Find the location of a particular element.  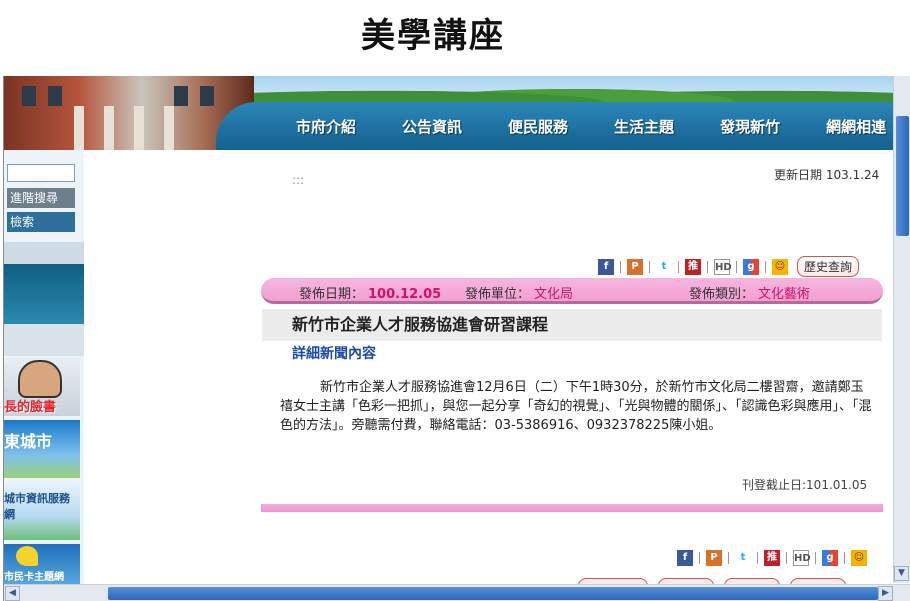

history-search-button: 歷史查詢 is located at coordinates (828, 266).